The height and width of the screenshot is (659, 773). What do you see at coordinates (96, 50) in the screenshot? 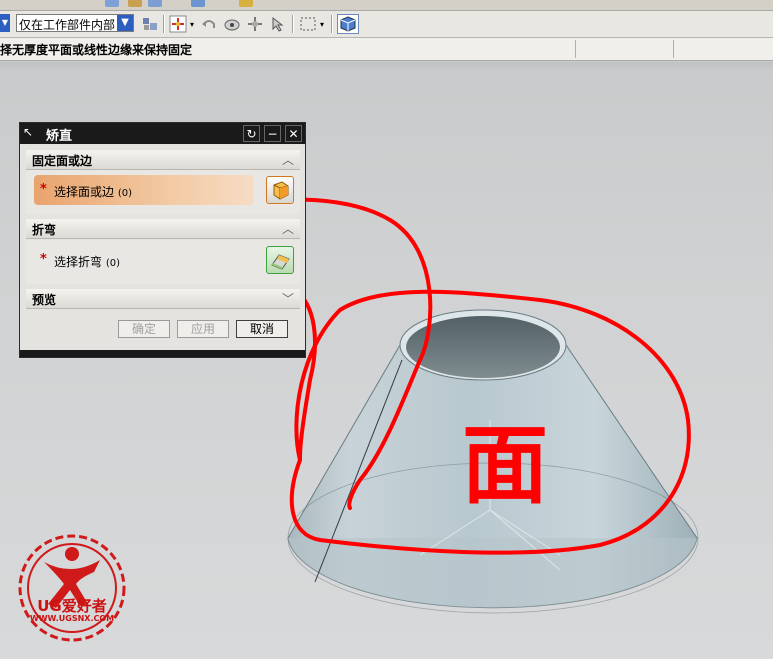
I see `status-prompt: 择无厚度平面或线性边缘来保持固定` at bounding box center [96, 50].